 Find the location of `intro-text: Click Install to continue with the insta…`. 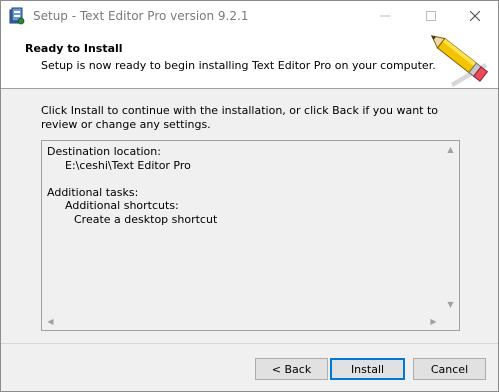

intro-text: Click Install to continue with the insta… is located at coordinates (240, 117).